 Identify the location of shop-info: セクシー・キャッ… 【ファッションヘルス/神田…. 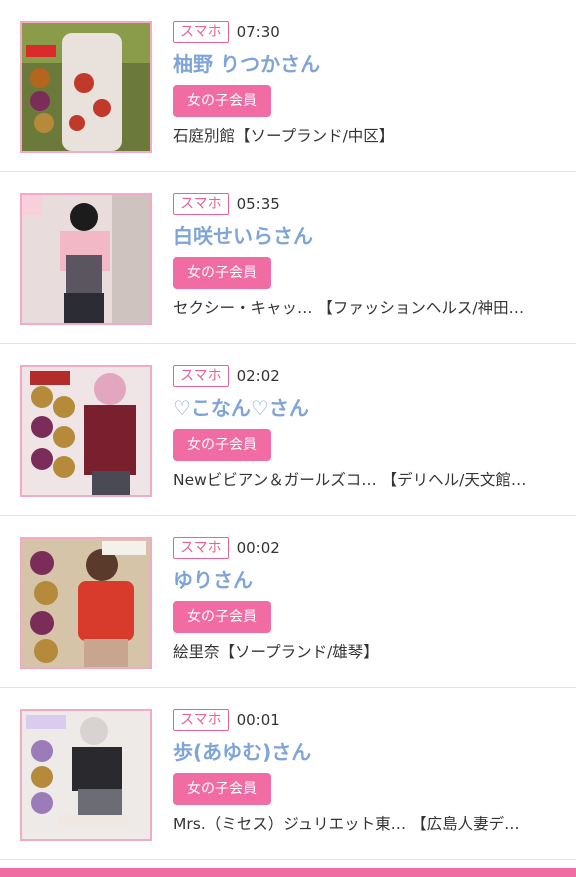
(368, 308).